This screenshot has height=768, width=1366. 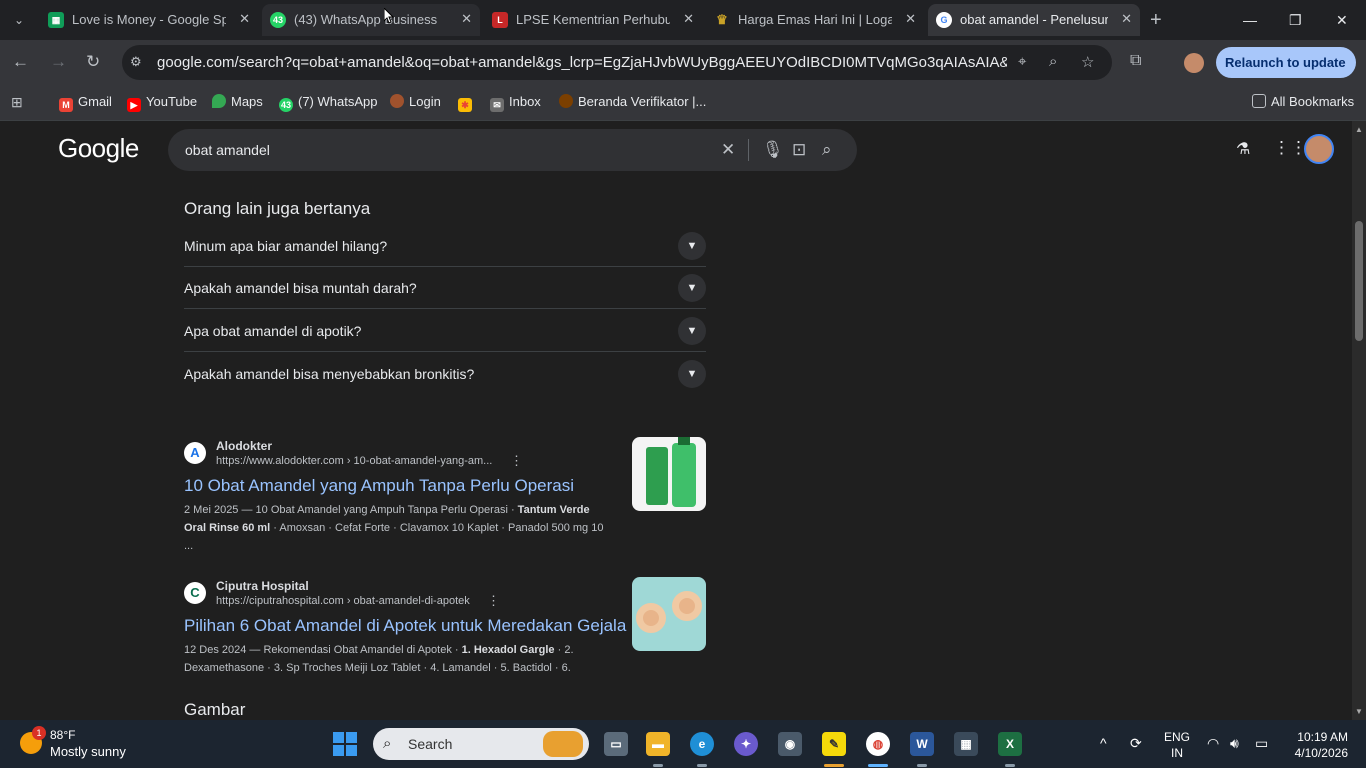 I want to click on mouse-cursor-icon, so click(x=389, y=16).